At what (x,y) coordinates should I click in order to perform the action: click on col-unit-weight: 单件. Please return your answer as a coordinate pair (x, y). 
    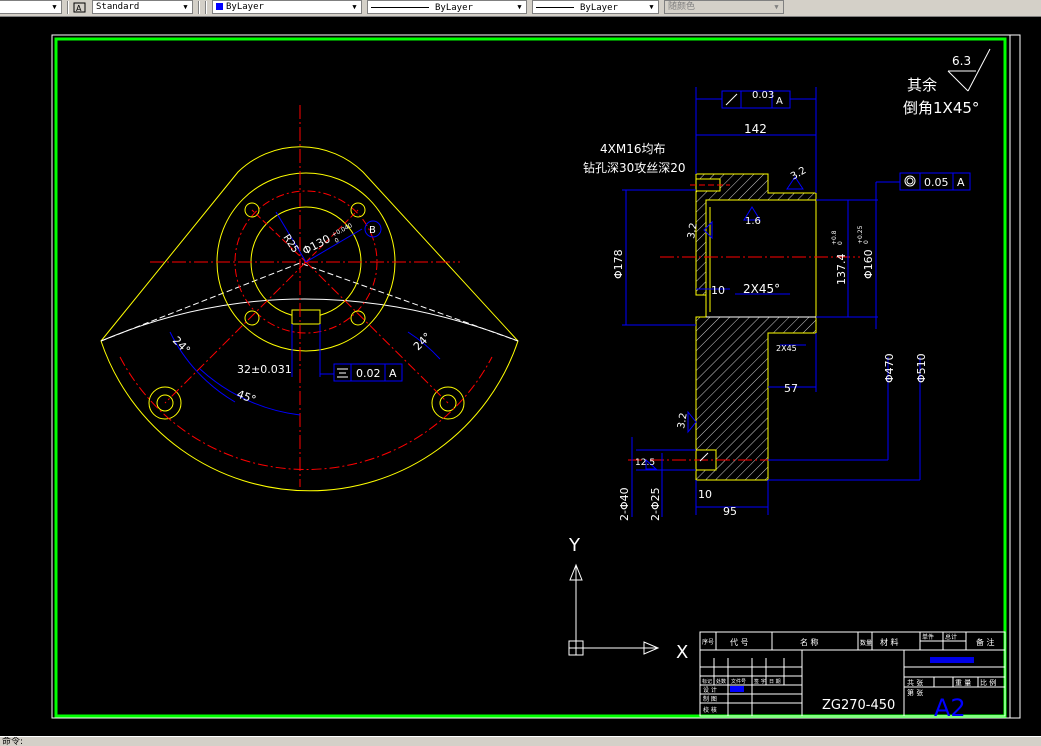
    Looking at the image, I should click on (928, 637).